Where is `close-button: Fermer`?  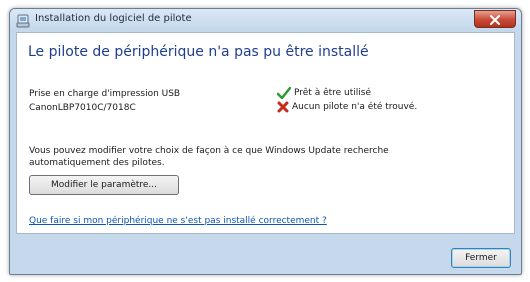 close-button: Fermer is located at coordinates (481, 258).